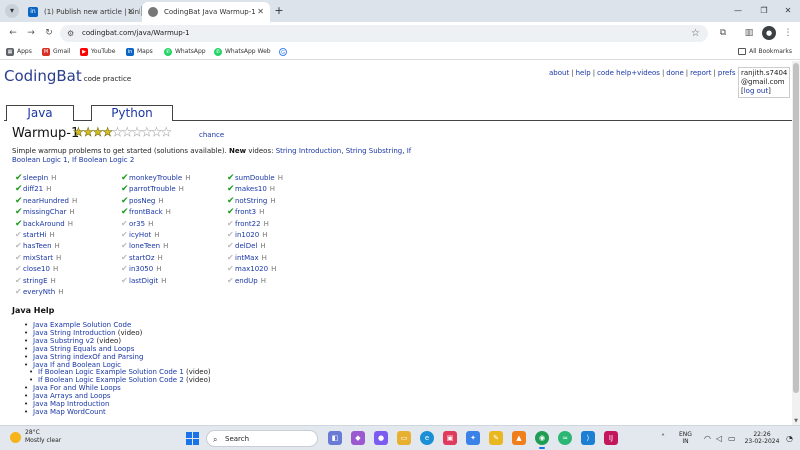 The width and height of the screenshot is (800, 450). What do you see at coordinates (39, 292) in the screenshot?
I see `exercise-link: everyNth` at bounding box center [39, 292].